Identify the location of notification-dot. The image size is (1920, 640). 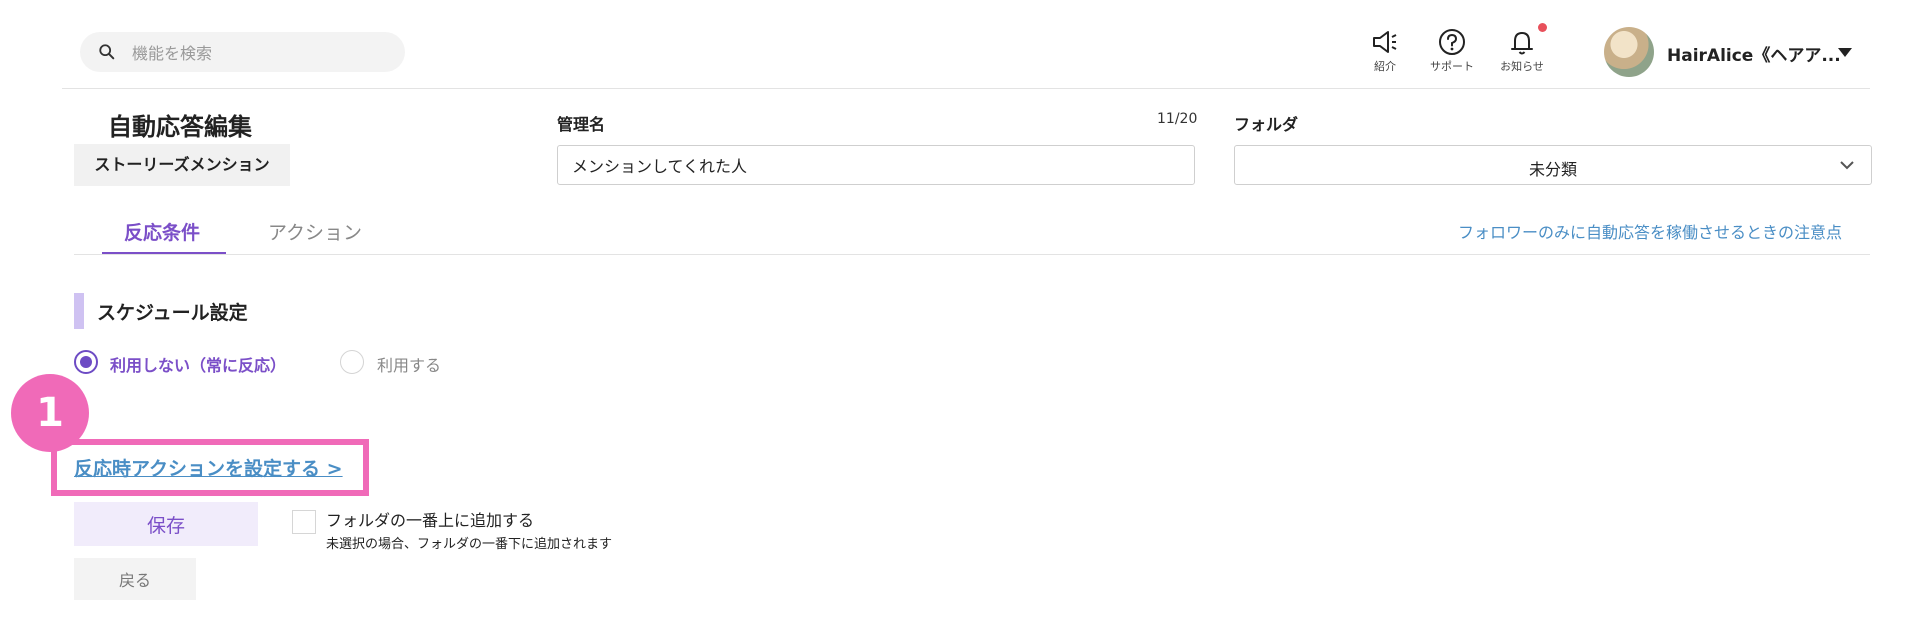
(1542, 27).